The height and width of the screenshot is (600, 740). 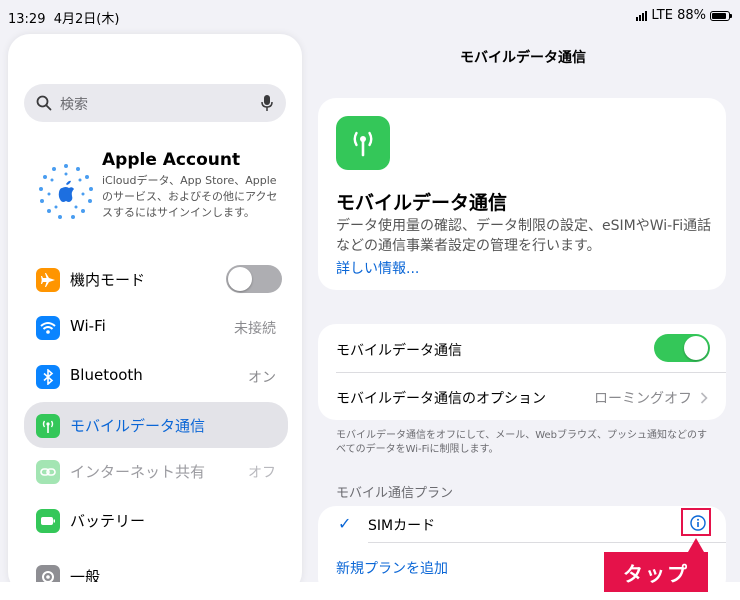 I want to click on status-right: LTE 88%, so click(x=684, y=15).